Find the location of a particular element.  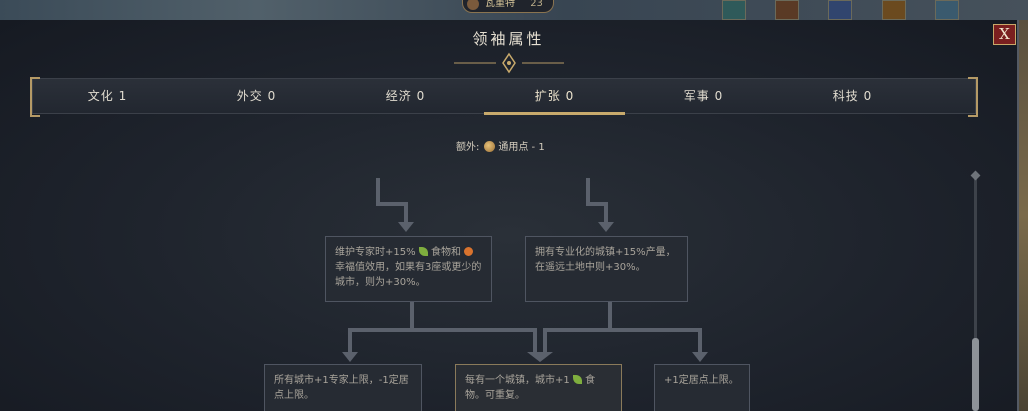

scrollbar-thumb is located at coordinates (975, 374).